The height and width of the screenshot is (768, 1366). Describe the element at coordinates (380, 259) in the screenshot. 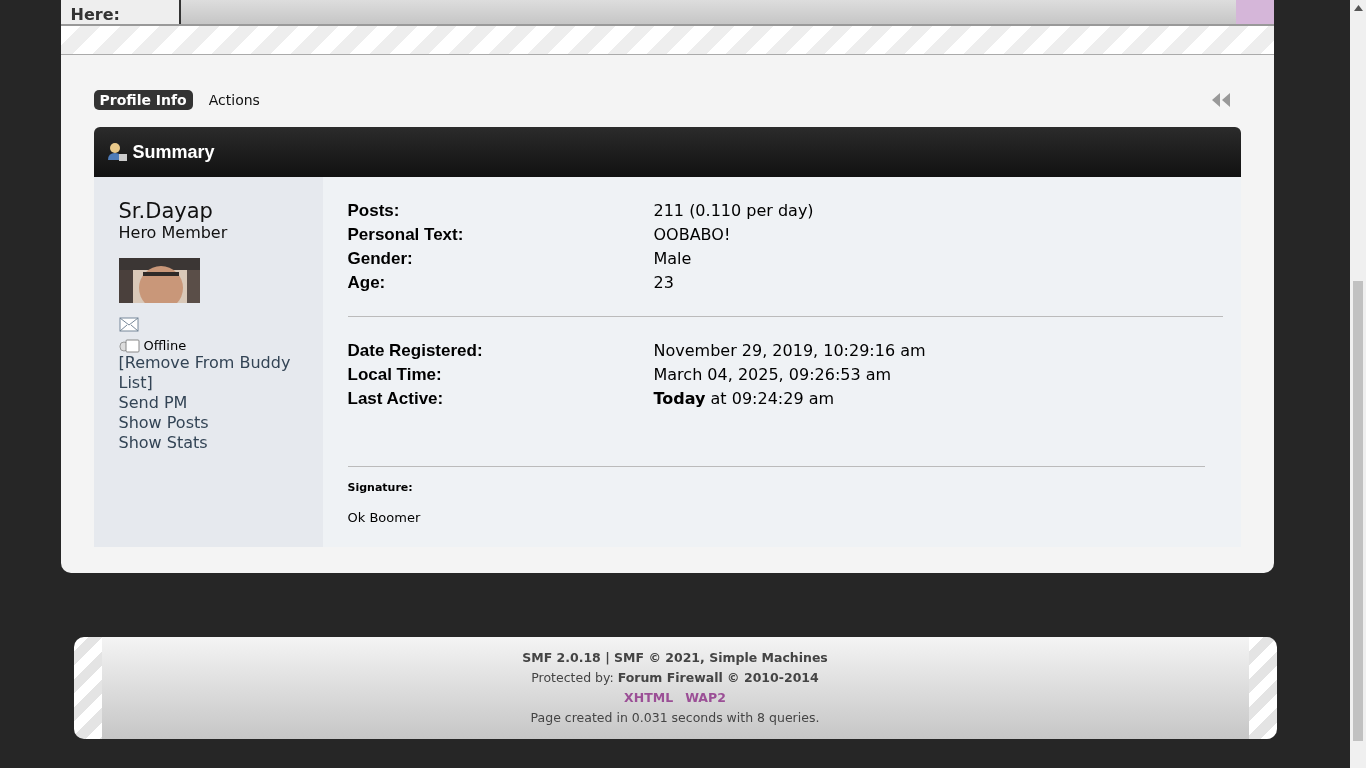

I see `field-label: Gender:` at that location.